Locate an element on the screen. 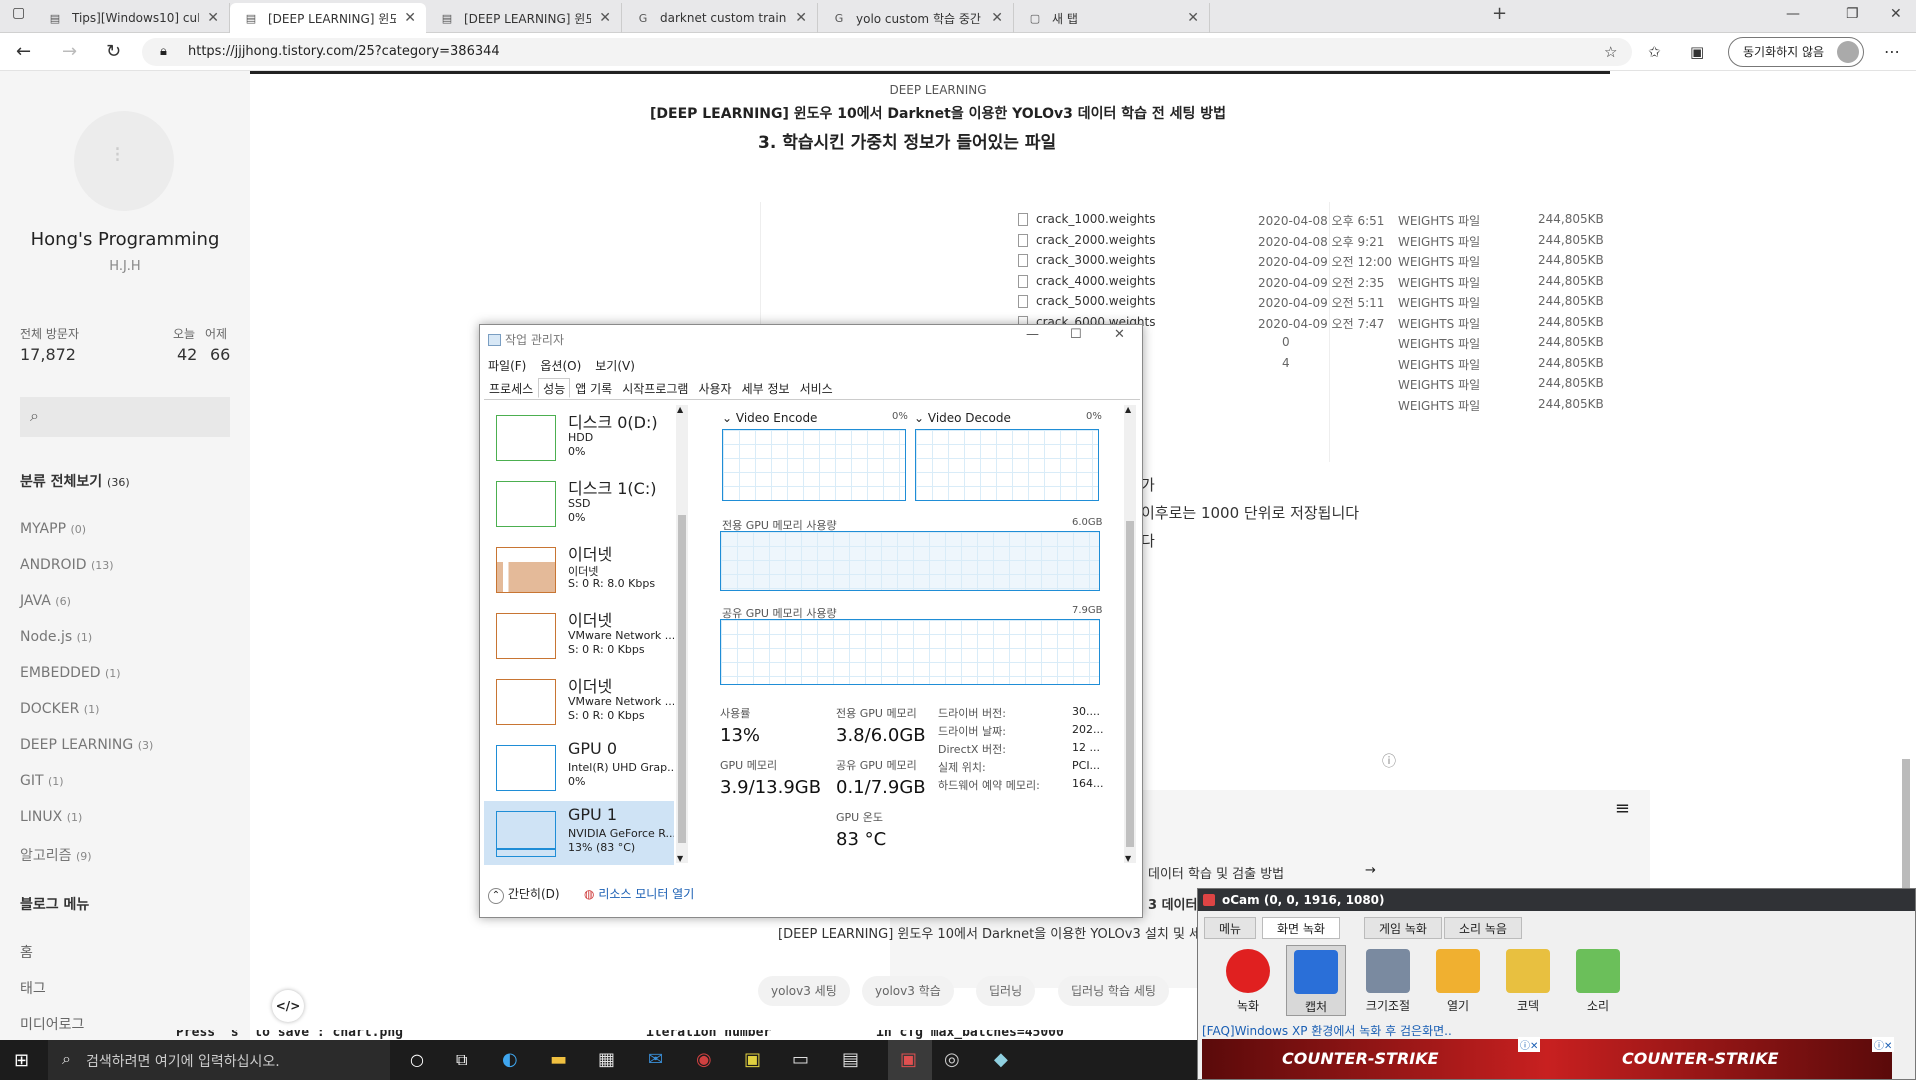 The height and width of the screenshot is (1080, 1916). favorites-add-icon: ☆ is located at coordinates (1610, 52).